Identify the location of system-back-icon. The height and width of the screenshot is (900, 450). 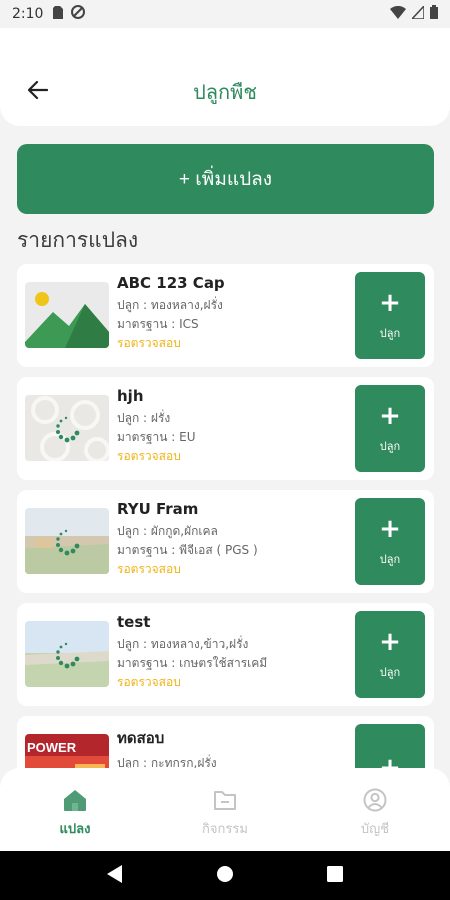
(114, 875).